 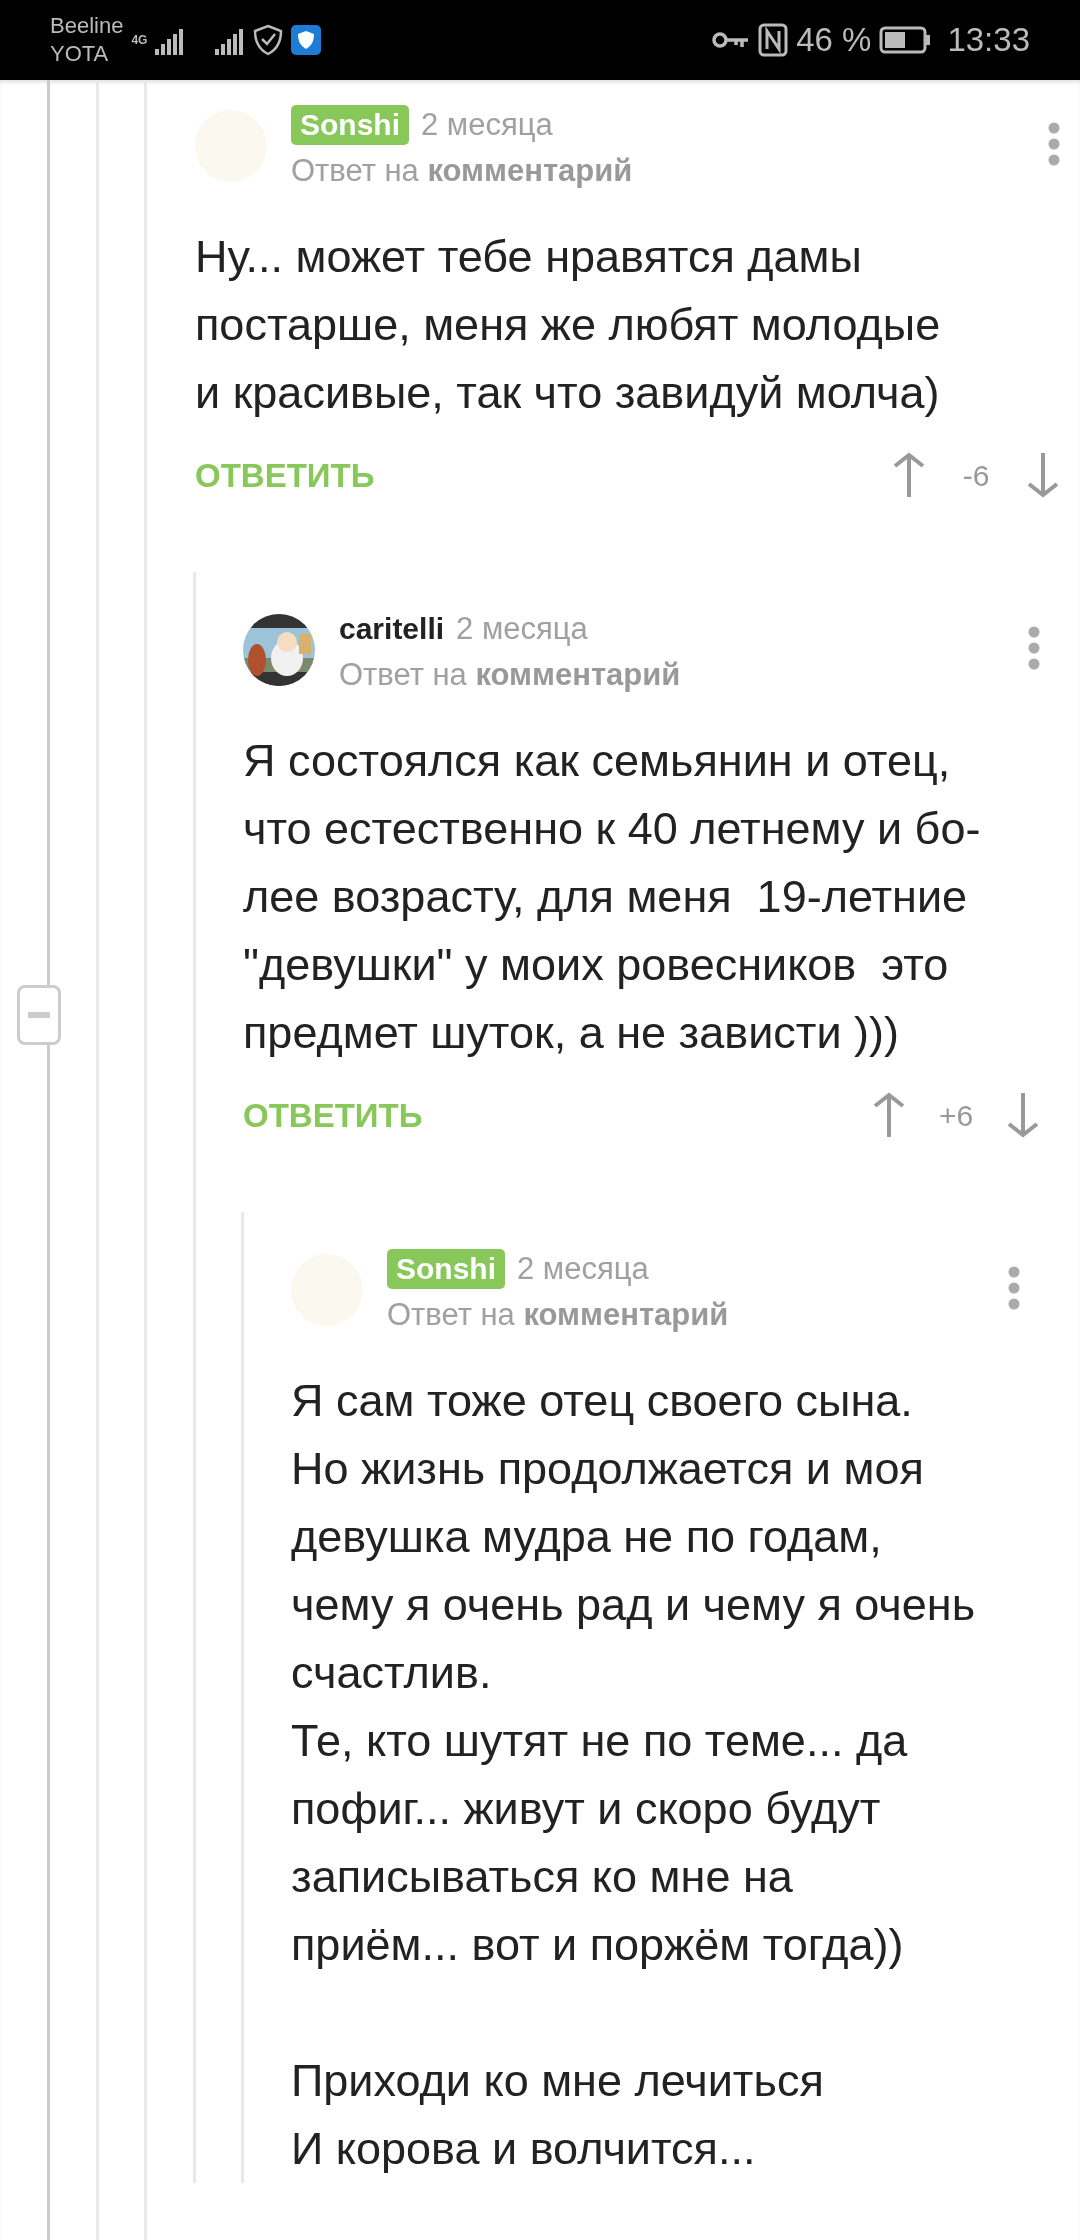 I want to click on comment-text: Ну... может тебе нравятся дамы постарше, меня же любят молодые и красивые, так что завидуй молча), so click(x=568, y=324).